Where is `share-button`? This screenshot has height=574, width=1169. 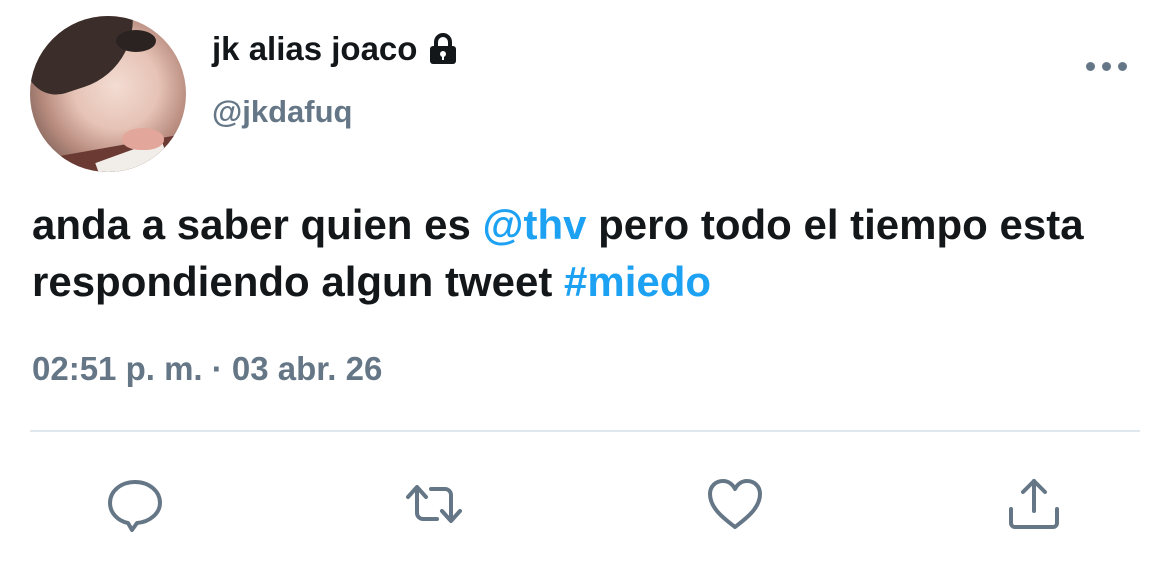
share-button is located at coordinates (1034, 504).